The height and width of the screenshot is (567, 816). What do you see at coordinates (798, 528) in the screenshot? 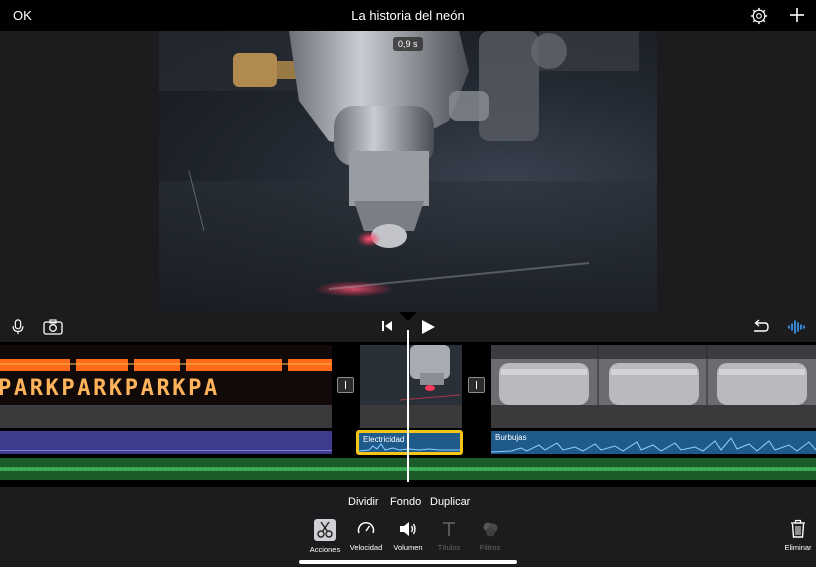
I see `trash-icon` at bounding box center [798, 528].